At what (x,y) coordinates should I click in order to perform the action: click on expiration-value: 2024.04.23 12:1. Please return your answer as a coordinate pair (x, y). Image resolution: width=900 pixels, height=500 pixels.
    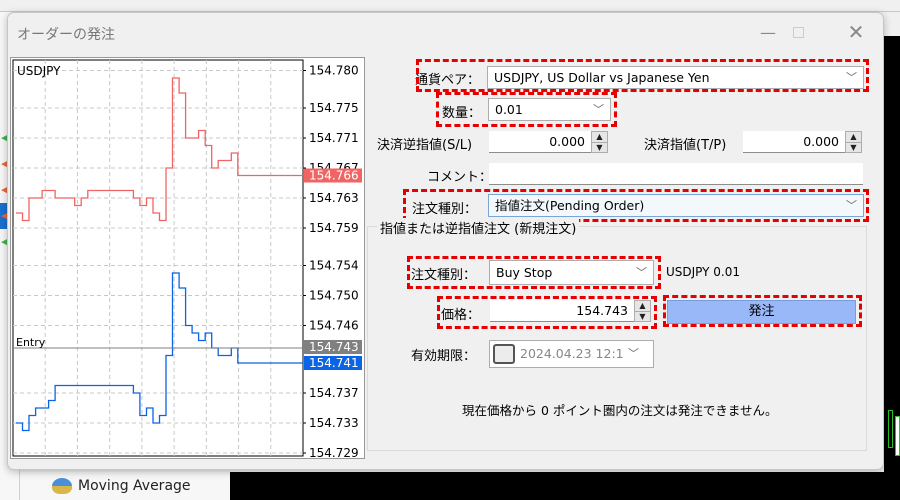
    Looking at the image, I should click on (572, 353).